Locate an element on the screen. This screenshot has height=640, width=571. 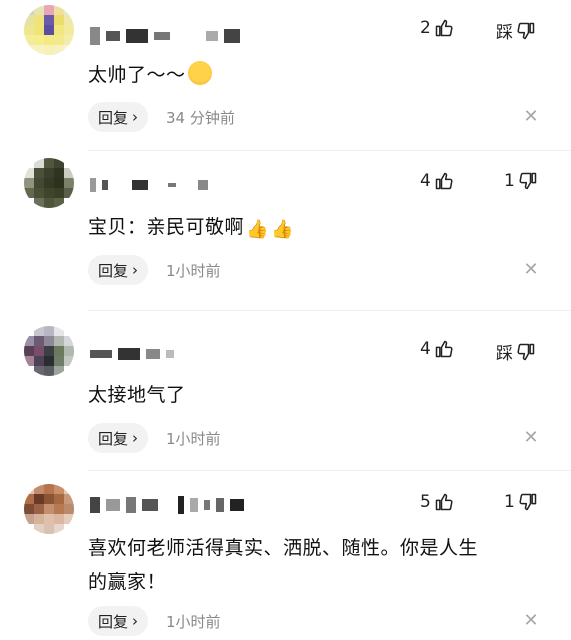
like-count: 5 is located at coordinates (425, 502).